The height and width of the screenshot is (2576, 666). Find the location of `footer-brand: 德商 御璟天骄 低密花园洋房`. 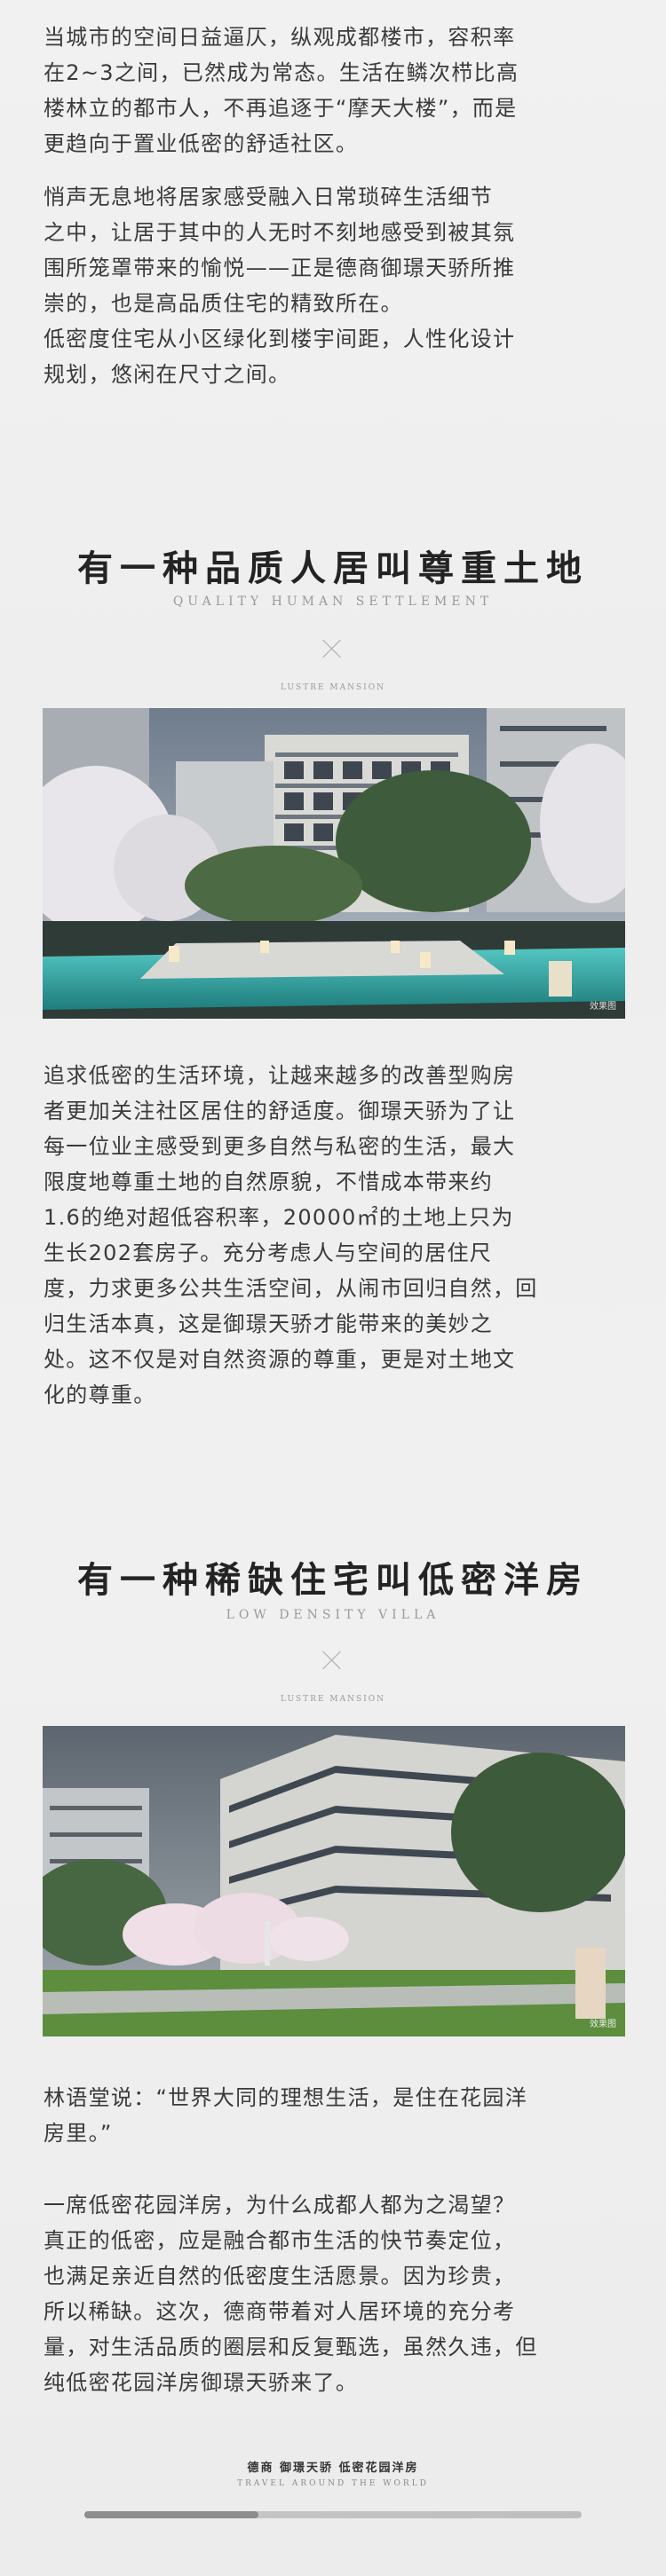

footer-brand: 德商 御璟天骄 低密花园洋房 is located at coordinates (333, 2468).